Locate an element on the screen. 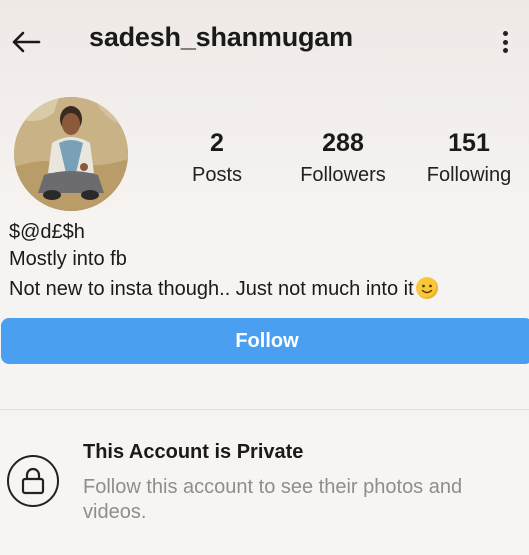 The width and height of the screenshot is (529, 555). posts-value: 2 is located at coordinates (217, 143).